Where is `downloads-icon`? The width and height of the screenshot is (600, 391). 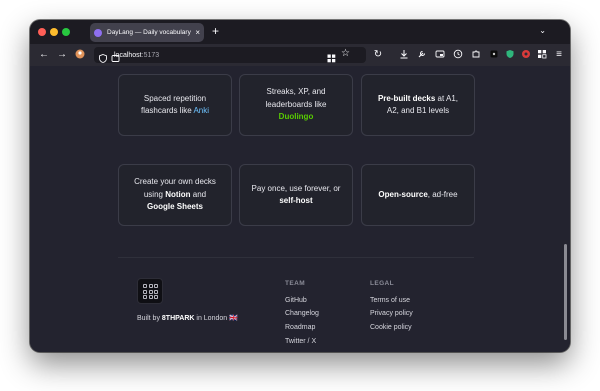
downloads-icon is located at coordinates (404, 55).